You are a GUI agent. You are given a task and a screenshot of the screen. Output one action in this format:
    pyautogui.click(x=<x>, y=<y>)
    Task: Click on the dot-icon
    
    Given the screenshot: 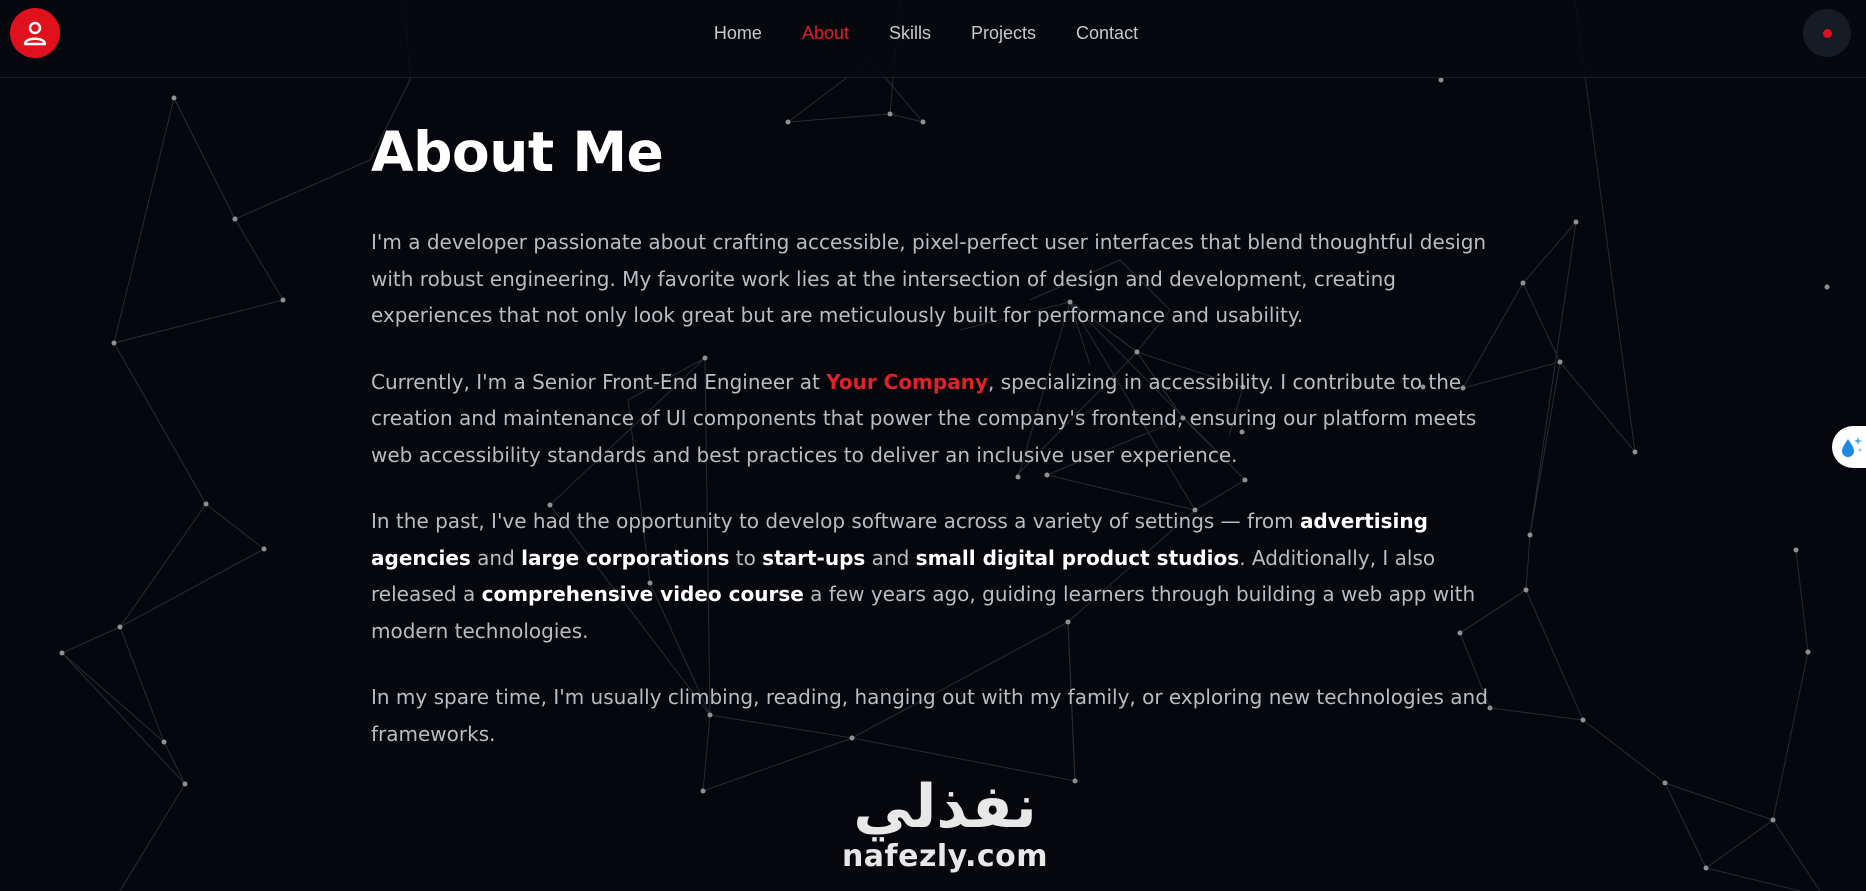 What is the action you would take?
    pyautogui.click(x=1827, y=33)
    